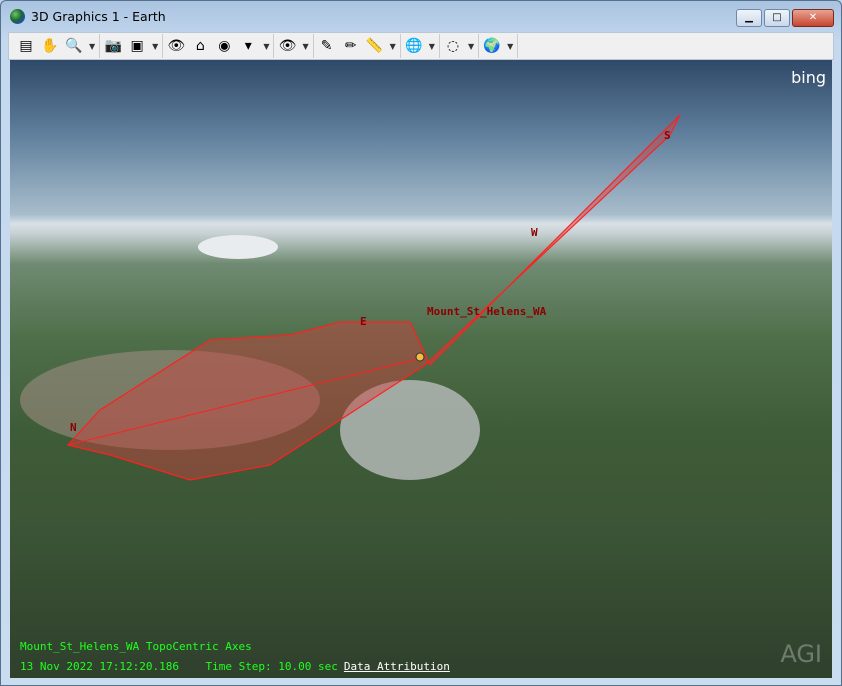 The height and width of the screenshot is (686, 842). Describe the element at coordinates (777, 18) in the screenshot. I see `maximize-button: □` at that location.